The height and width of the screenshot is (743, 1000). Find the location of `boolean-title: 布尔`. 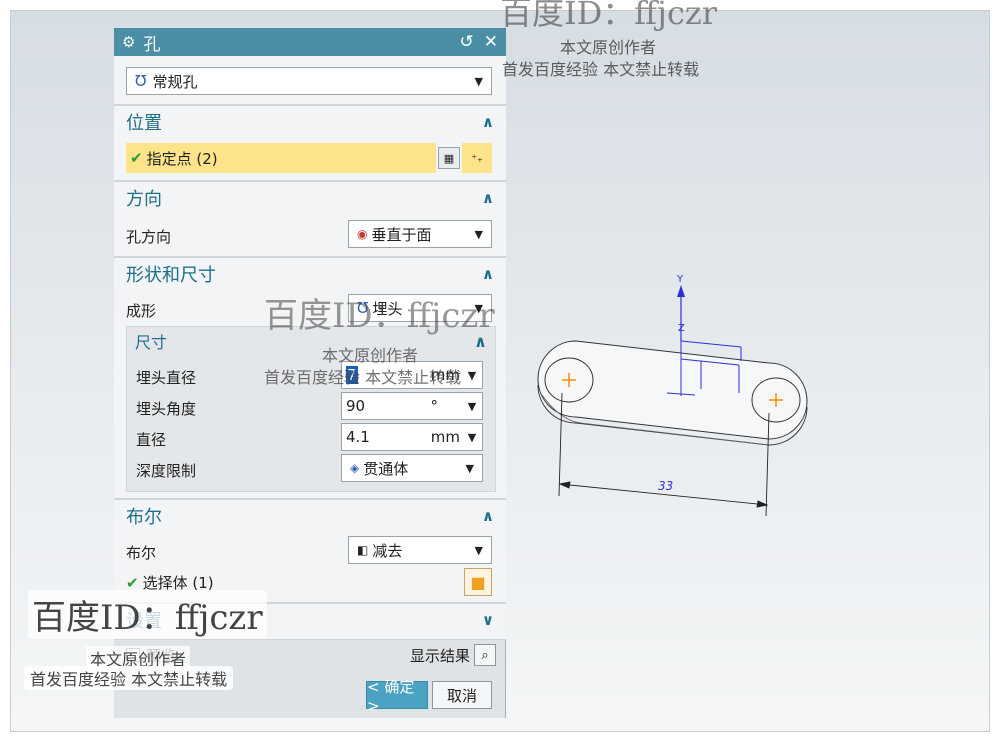

boolean-title: 布尔 is located at coordinates (144, 517).